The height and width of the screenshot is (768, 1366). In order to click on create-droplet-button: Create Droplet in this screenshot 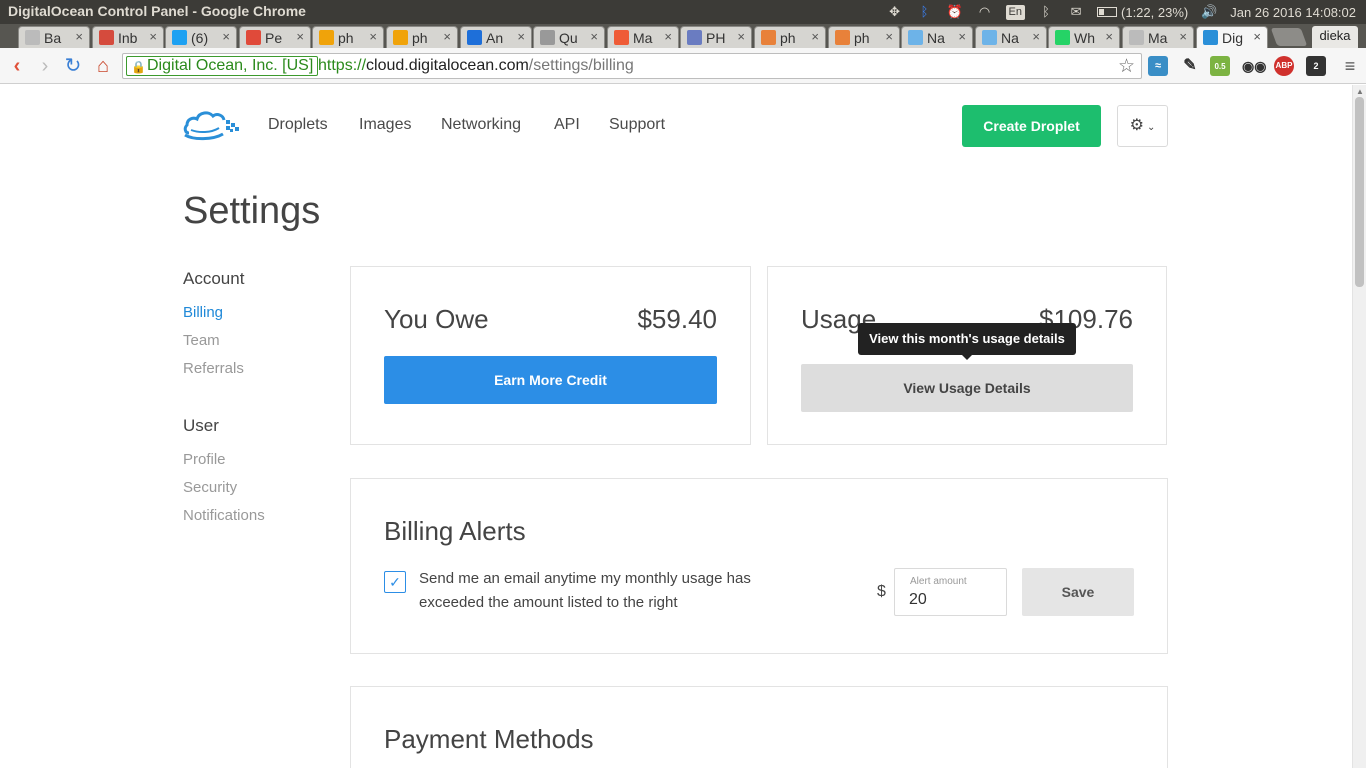, I will do `click(1031, 126)`.